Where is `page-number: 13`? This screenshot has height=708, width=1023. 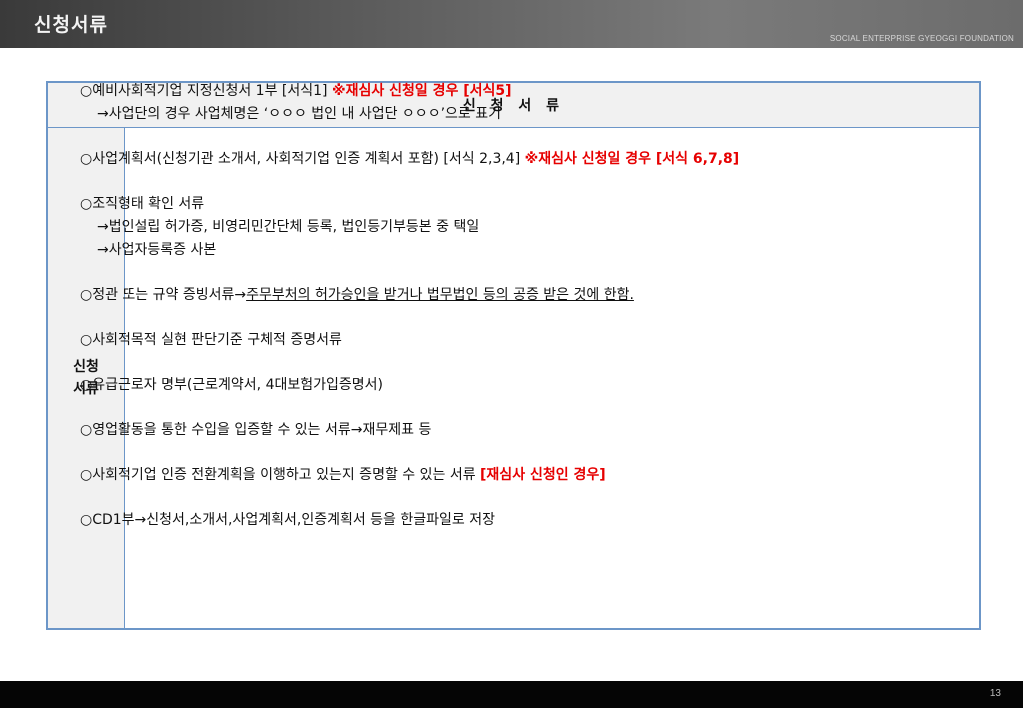 page-number: 13 is located at coordinates (995, 693).